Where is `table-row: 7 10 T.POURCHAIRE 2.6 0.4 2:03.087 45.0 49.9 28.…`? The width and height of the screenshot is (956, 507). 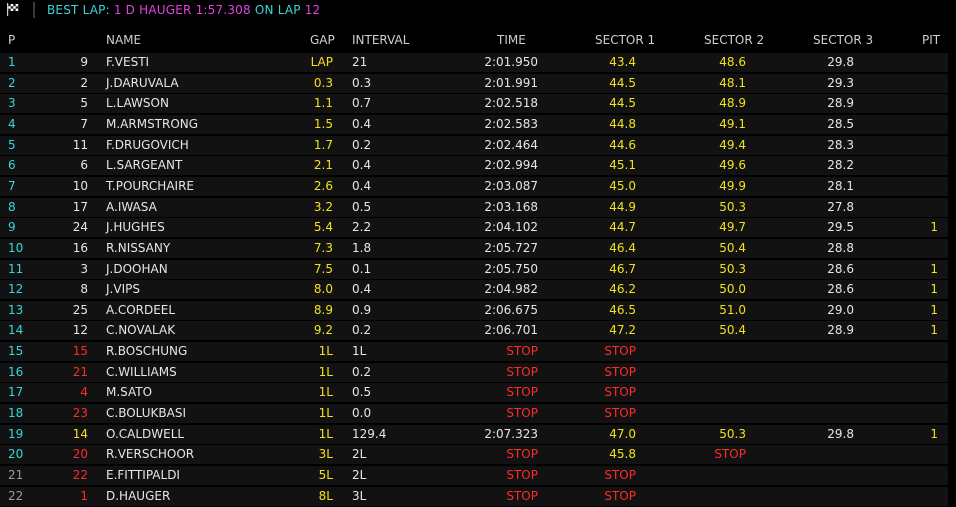 table-row: 7 10 T.POURCHAIRE 2.6 0.4 2:03.087 45.0 49.9 28.… is located at coordinates (478, 186).